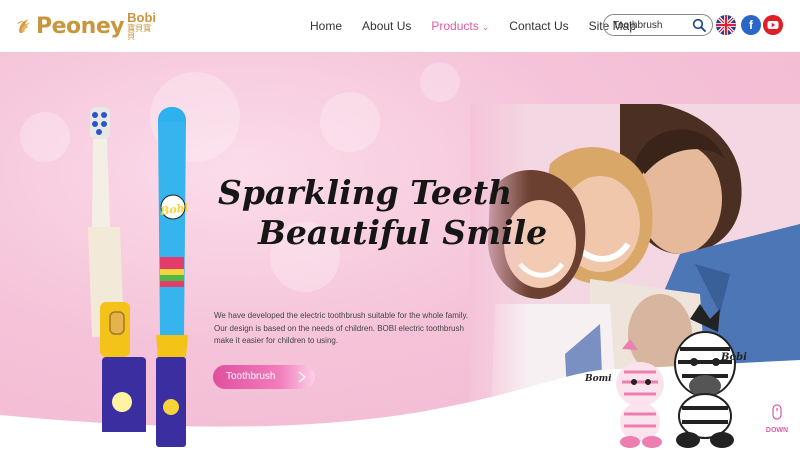 This screenshot has height=450, width=800. Describe the element at coordinates (734, 357) in the screenshot. I see `mascot-bobi-label: Bobi` at that location.